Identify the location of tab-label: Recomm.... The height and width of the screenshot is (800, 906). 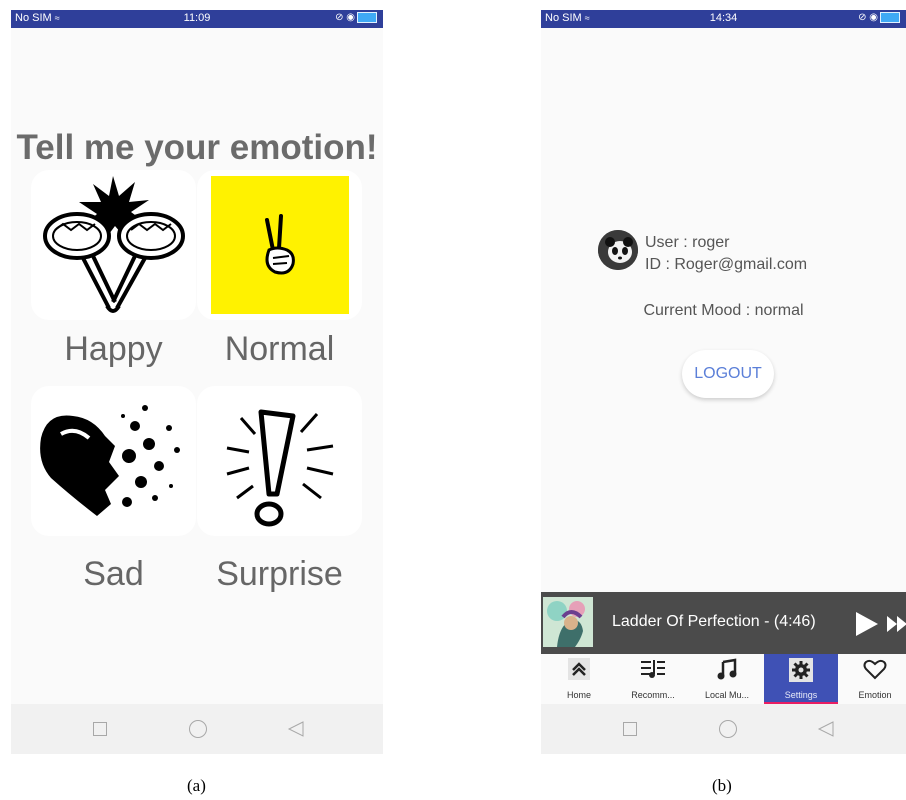
(653, 695).